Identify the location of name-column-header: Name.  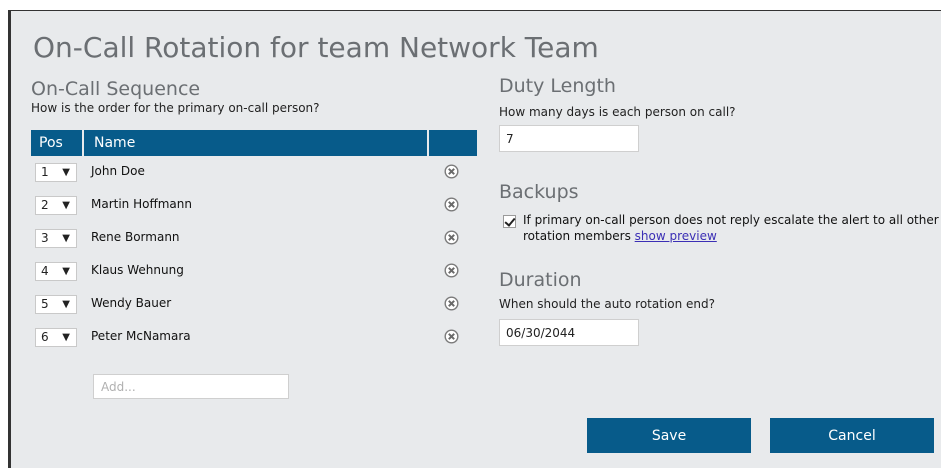
(256, 143).